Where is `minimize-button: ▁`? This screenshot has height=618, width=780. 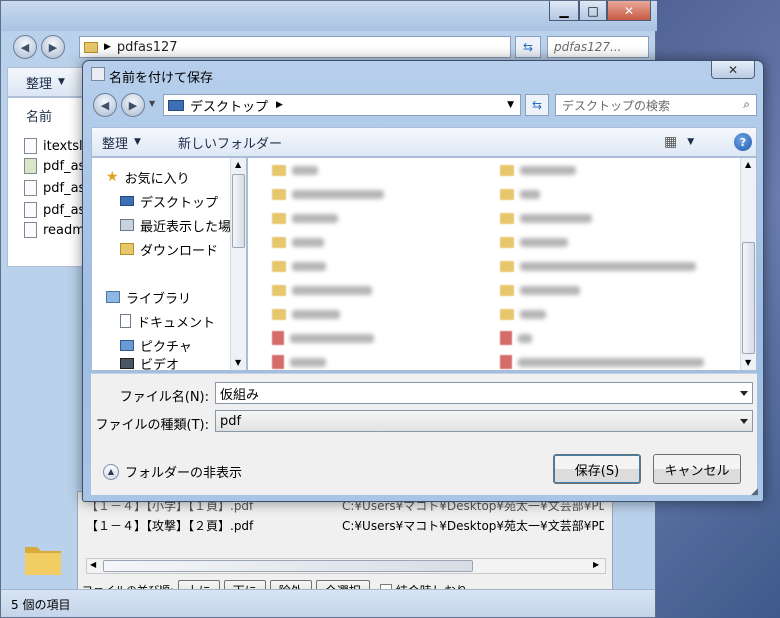 minimize-button: ▁ is located at coordinates (564, 11).